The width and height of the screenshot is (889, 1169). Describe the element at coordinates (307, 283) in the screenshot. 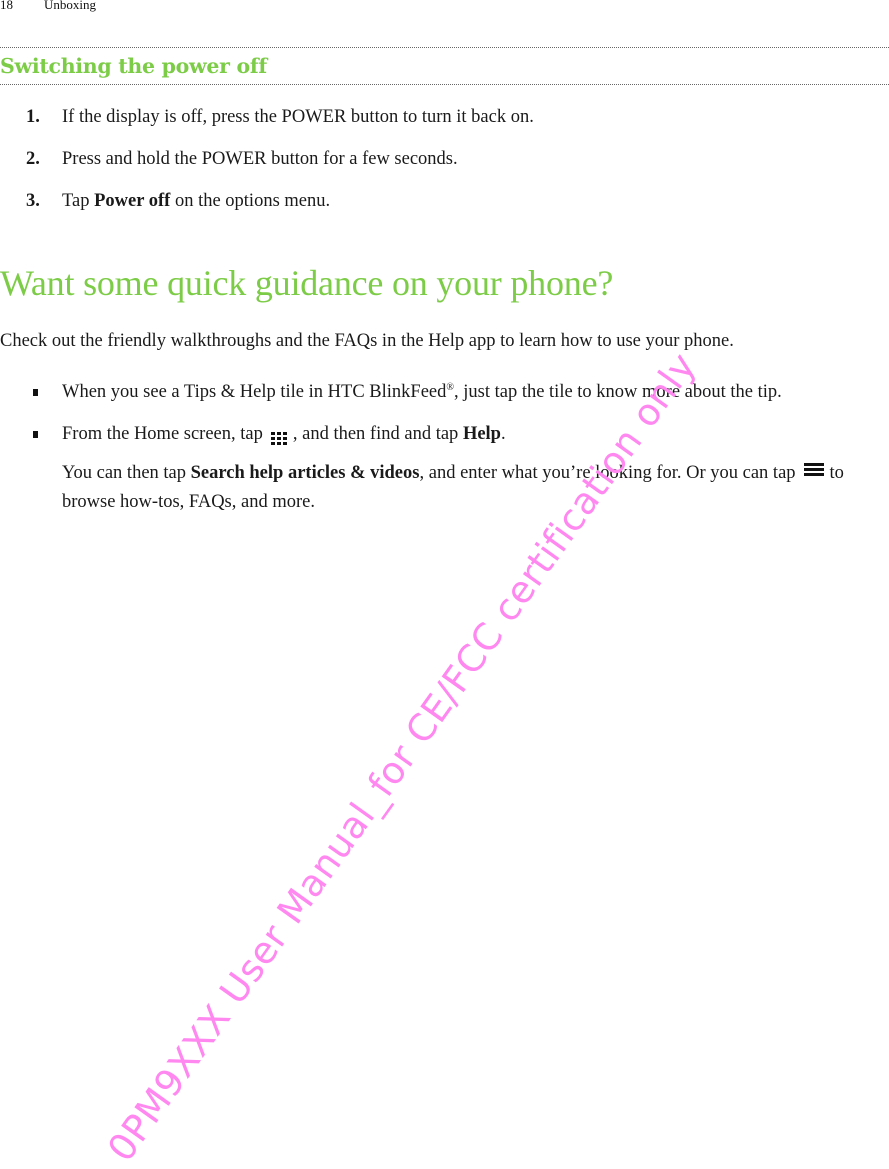

I see `guidance-heading: Want some quick guidance on your phone?` at that location.